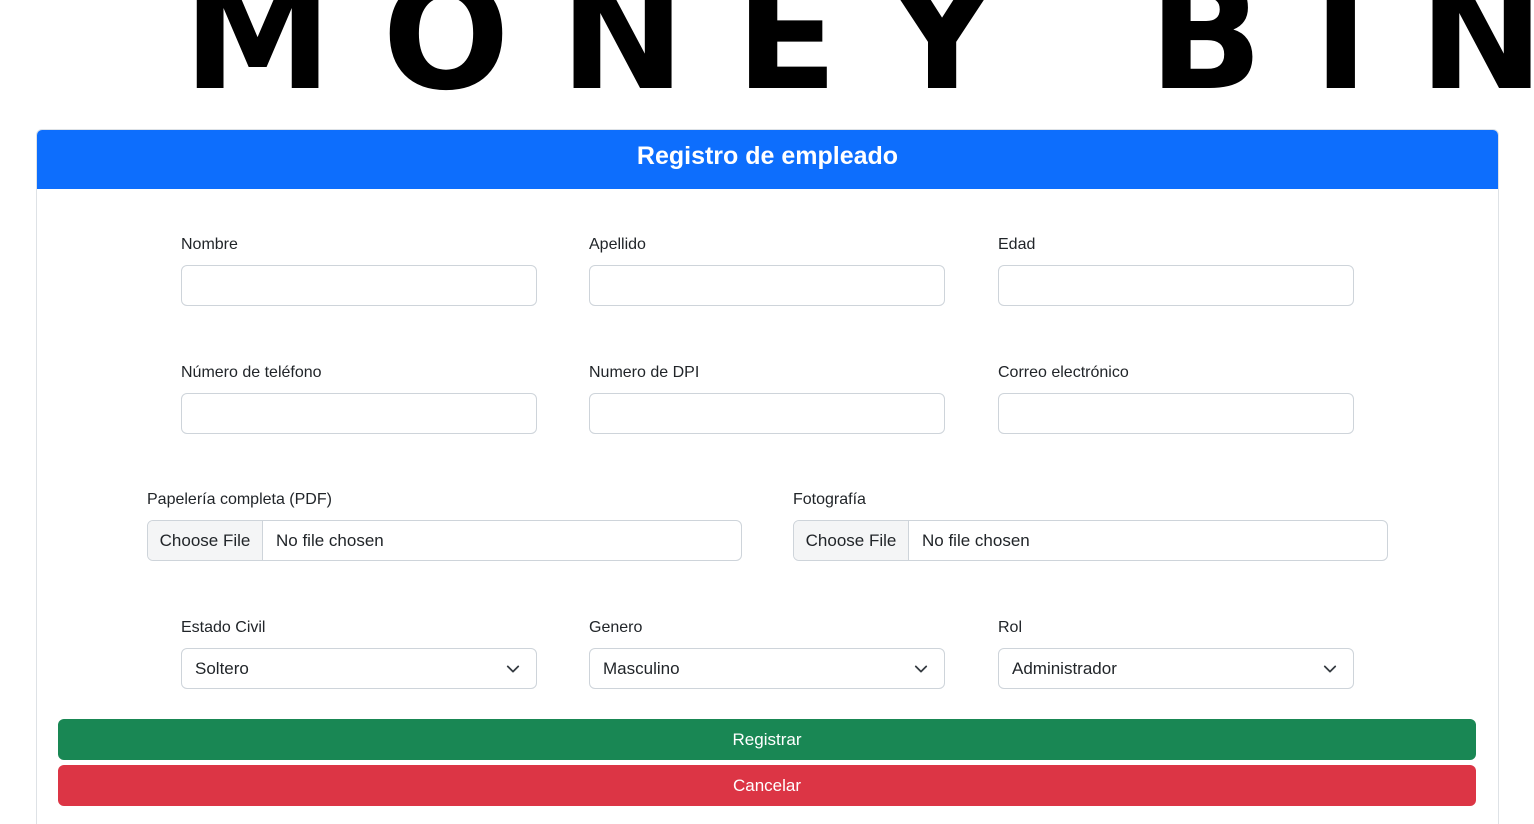  What do you see at coordinates (767, 159) in the screenshot?
I see `form-title: Registro de empleado` at bounding box center [767, 159].